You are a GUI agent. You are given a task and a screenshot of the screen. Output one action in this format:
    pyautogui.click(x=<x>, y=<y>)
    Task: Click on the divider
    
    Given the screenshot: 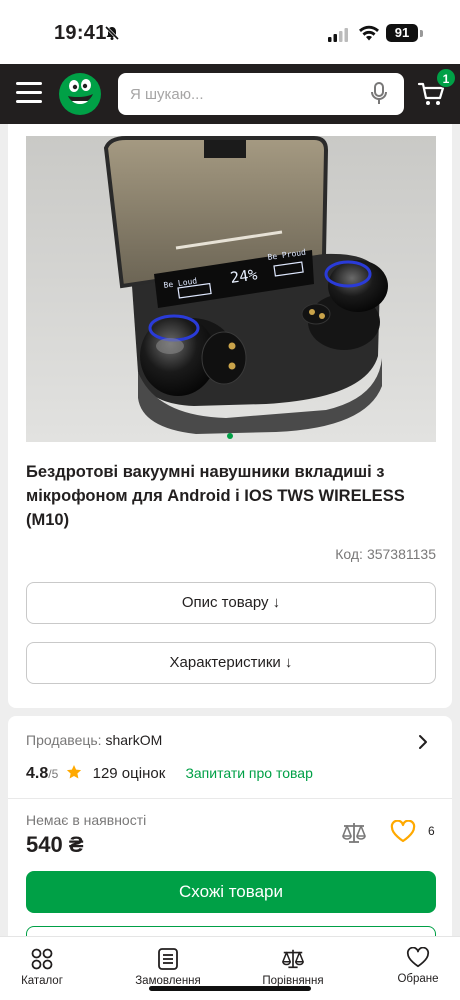 What is the action you would take?
    pyautogui.click(x=230, y=798)
    